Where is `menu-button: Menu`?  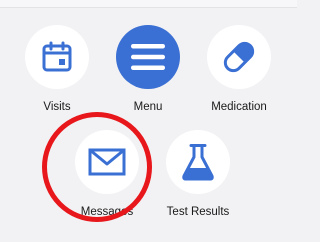 menu-button: Menu is located at coordinates (148, 75).